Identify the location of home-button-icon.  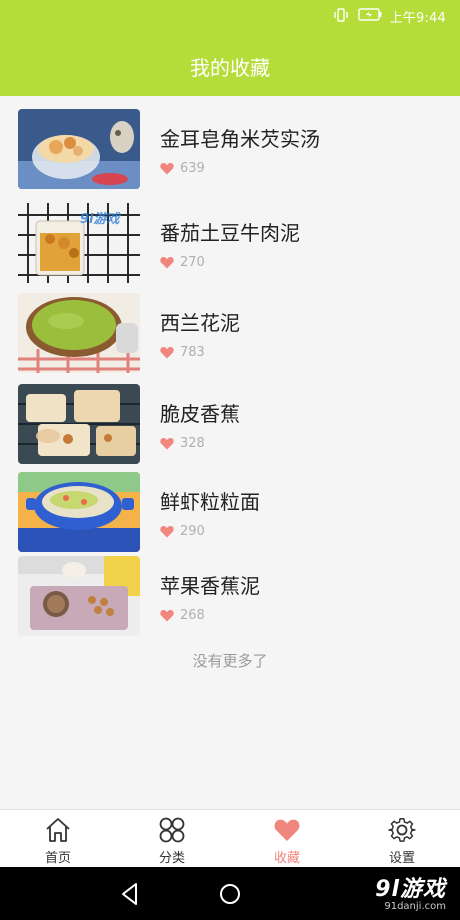
(230, 894).